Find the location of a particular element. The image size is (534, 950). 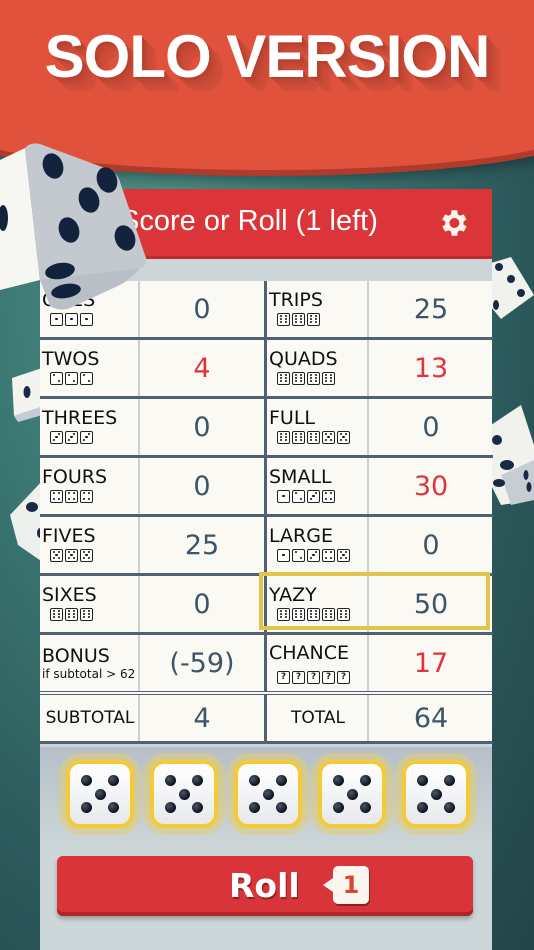

subtotal-value: 4 is located at coordinates (202, 717).